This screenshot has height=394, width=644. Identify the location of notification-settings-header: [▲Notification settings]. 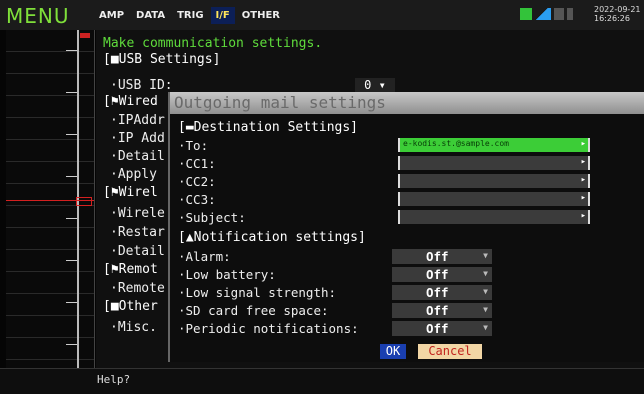
(272, 237).